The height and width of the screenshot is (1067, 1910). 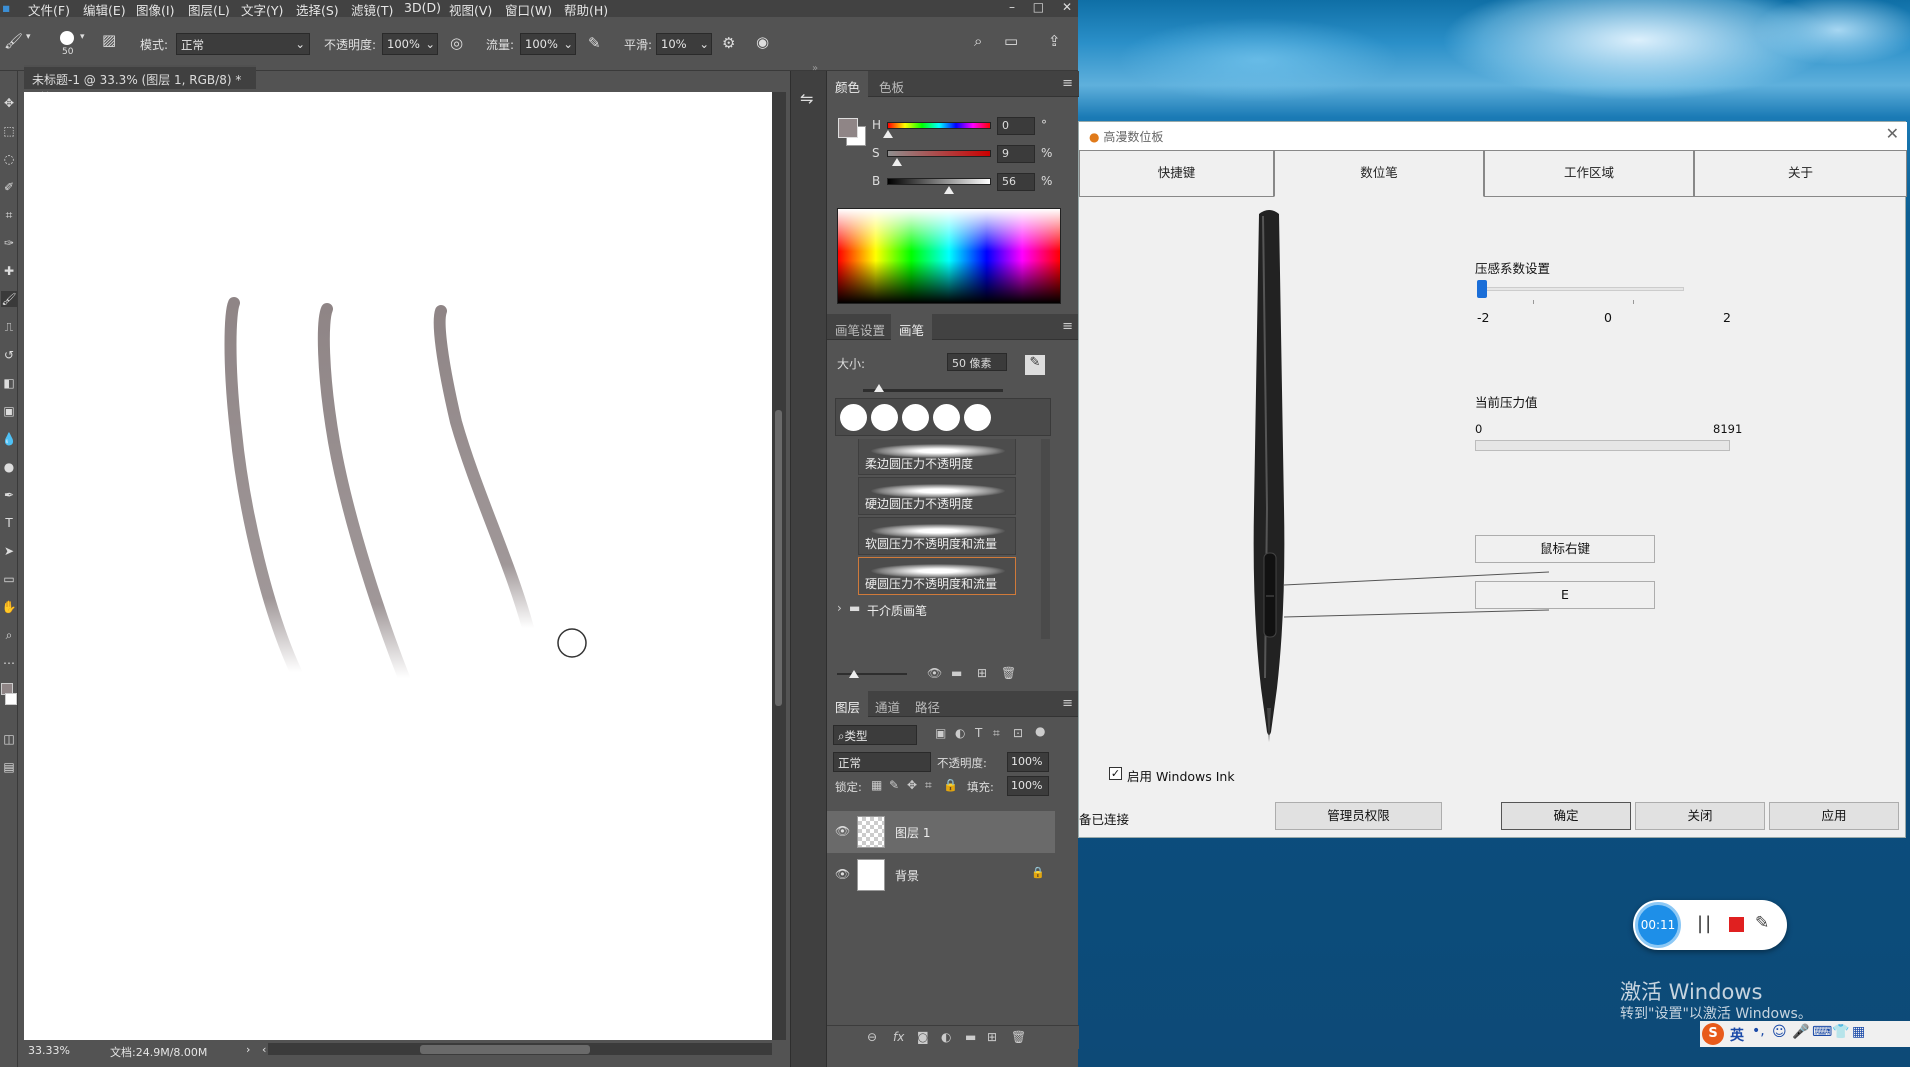 I want to click on toggle-preview-icon: 👁, so click(x=934, y=673).